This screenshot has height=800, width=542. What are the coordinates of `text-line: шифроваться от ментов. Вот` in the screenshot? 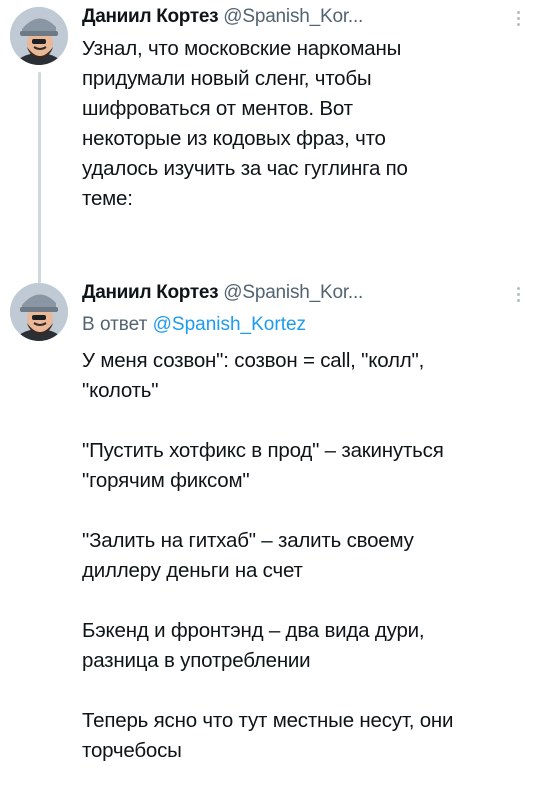 It's located at (217, 108).